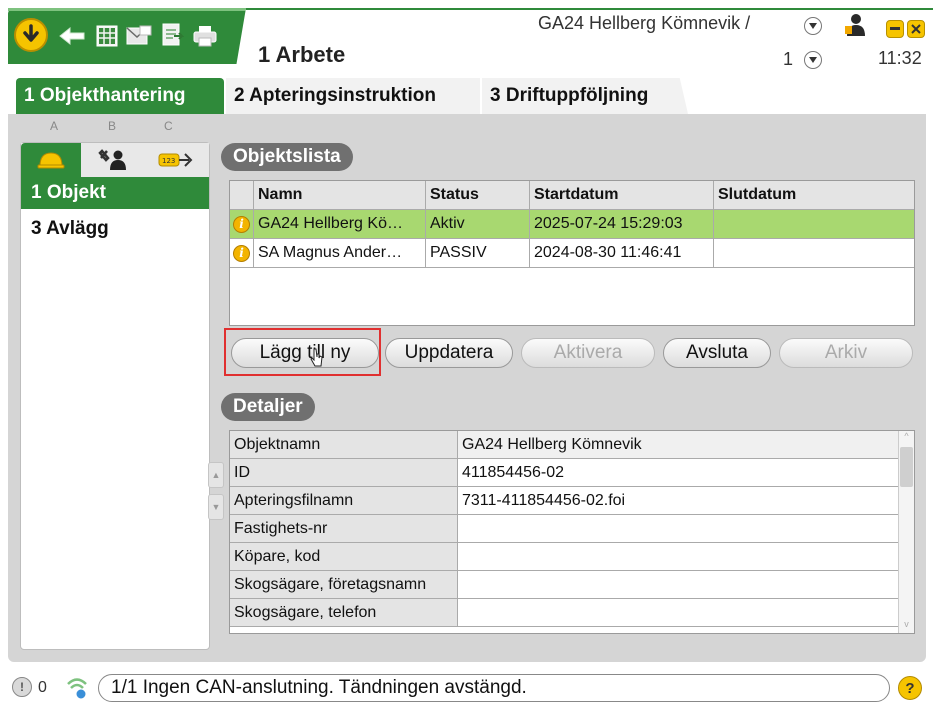 Image resolution: width=933 pixels, height=706 pixels. Describe the element at coordinates (242, 195) in the screenshot. I see `column-header-icon` at that location.